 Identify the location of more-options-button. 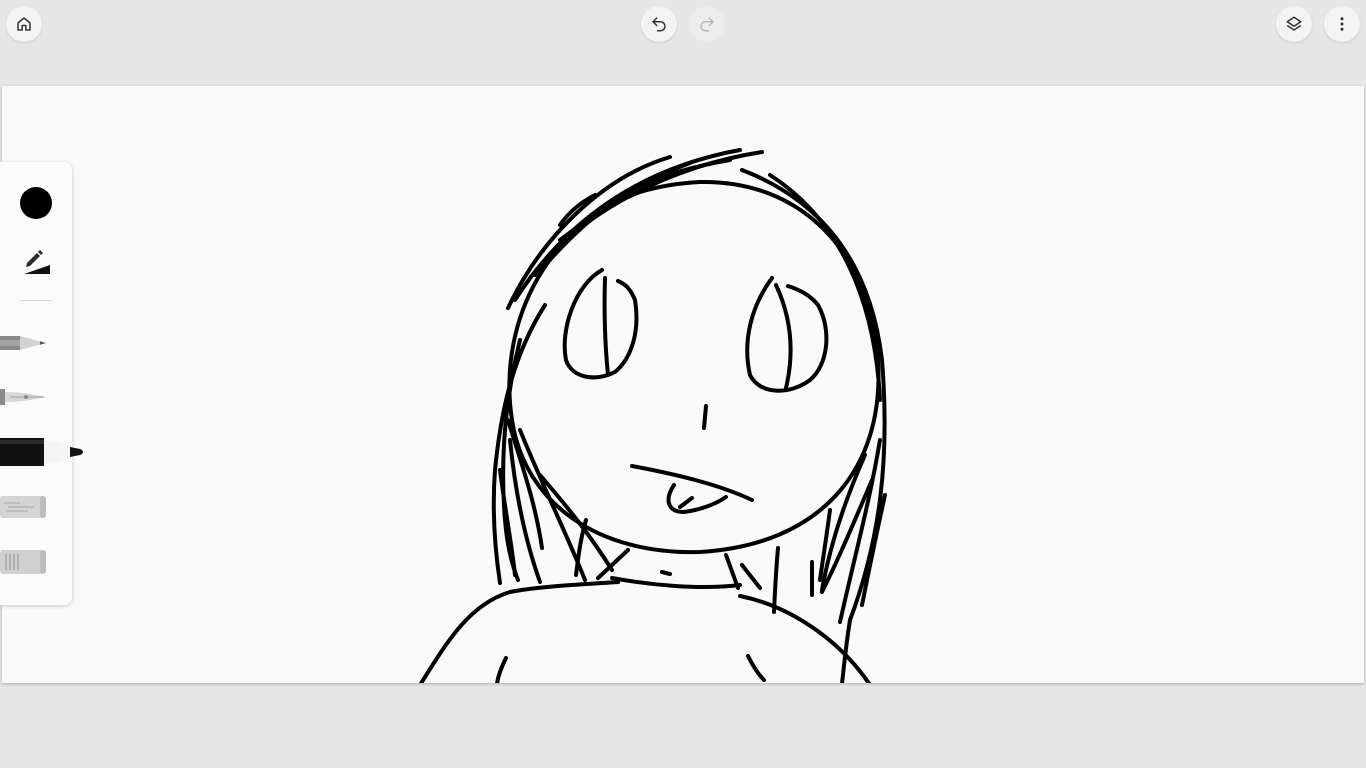
(1342, 24).